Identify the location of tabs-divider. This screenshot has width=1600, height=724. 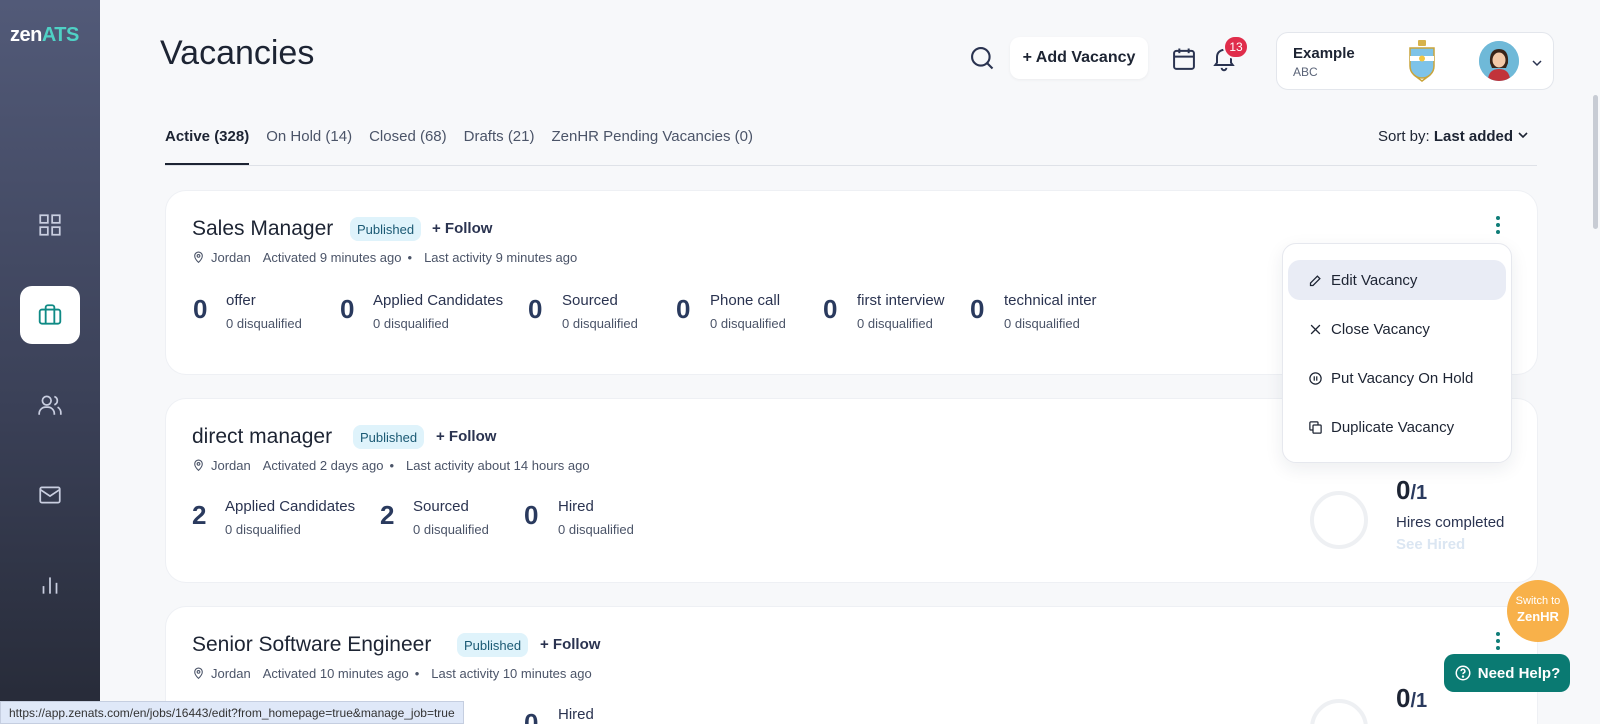
(851, 165).